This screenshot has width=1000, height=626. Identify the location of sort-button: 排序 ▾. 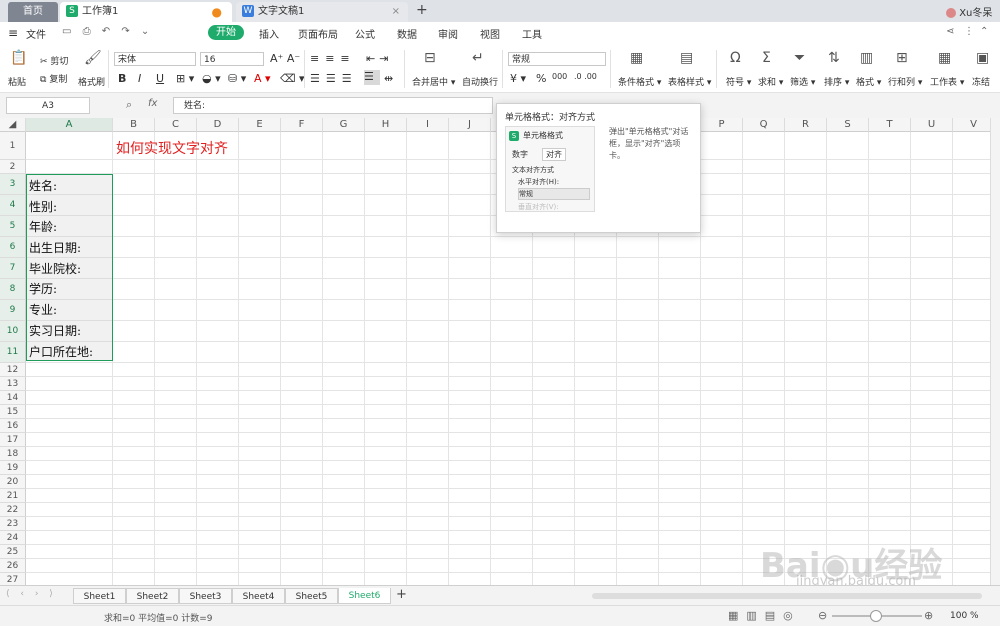
(836, 81).